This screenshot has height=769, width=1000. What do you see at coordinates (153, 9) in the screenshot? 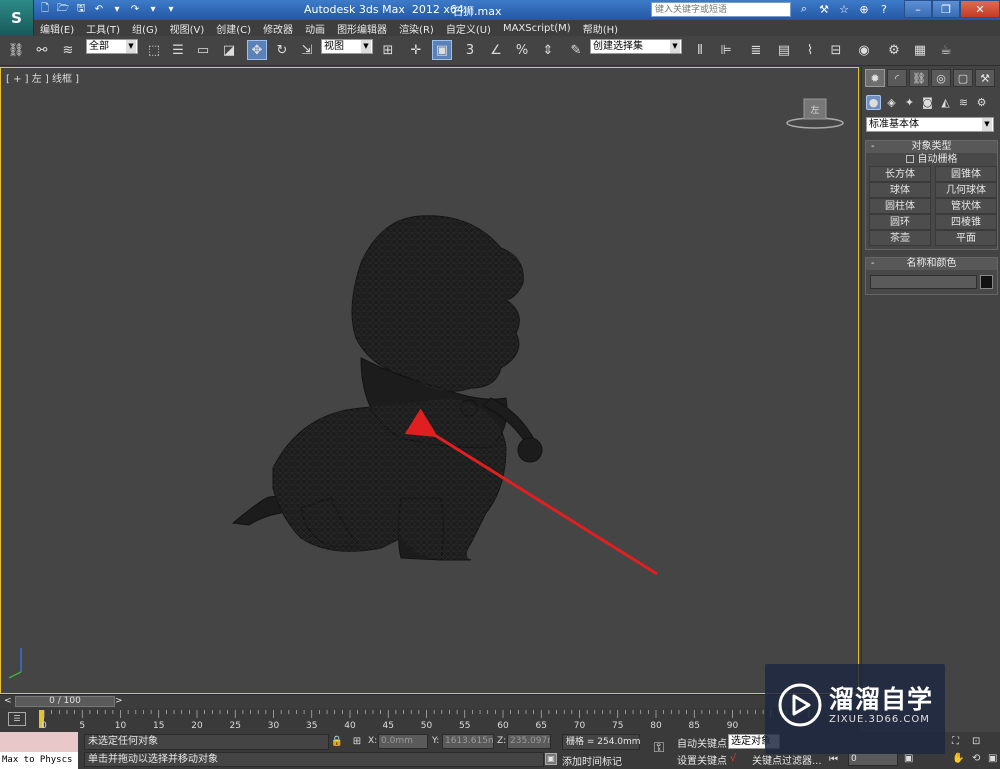
I see `redo-dropdown-icon: ▾` at bounding box center [153, 9].